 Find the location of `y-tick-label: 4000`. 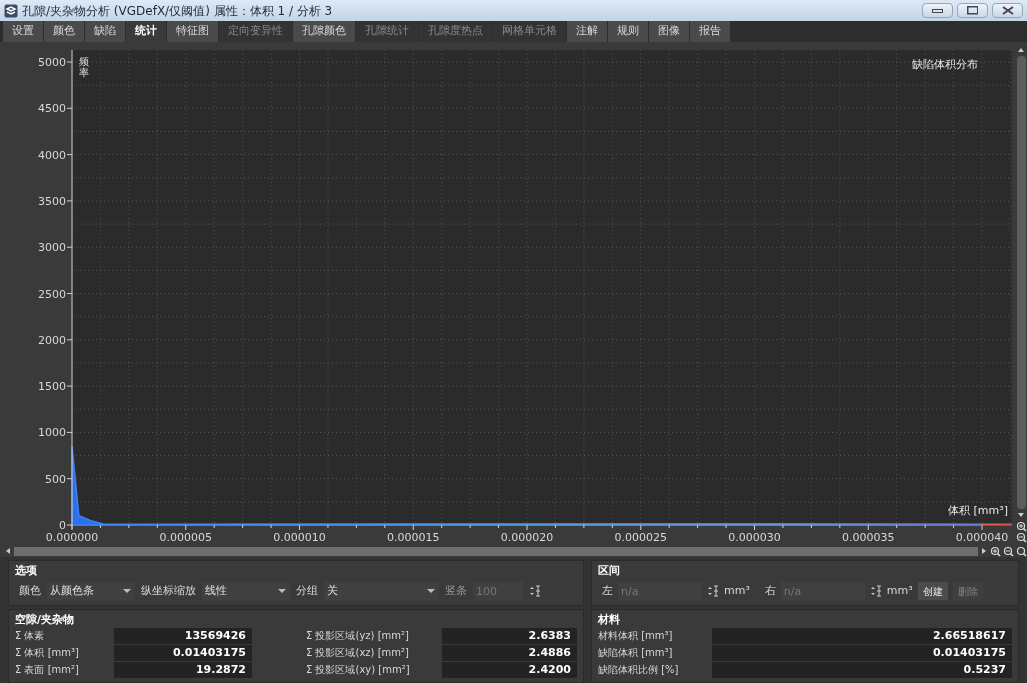

y-tick-label: 4000 is located at coordinates (52, 155).